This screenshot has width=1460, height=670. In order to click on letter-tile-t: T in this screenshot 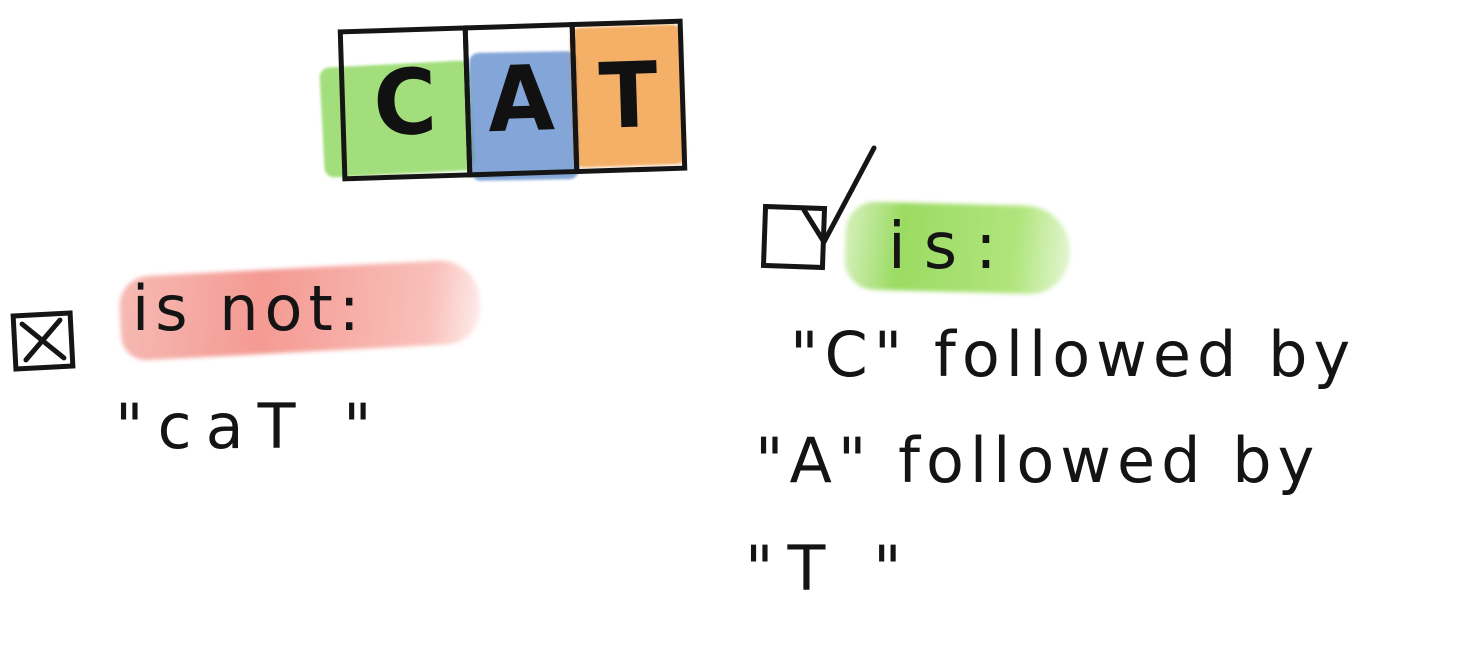, I will do `click(628, 96)`.